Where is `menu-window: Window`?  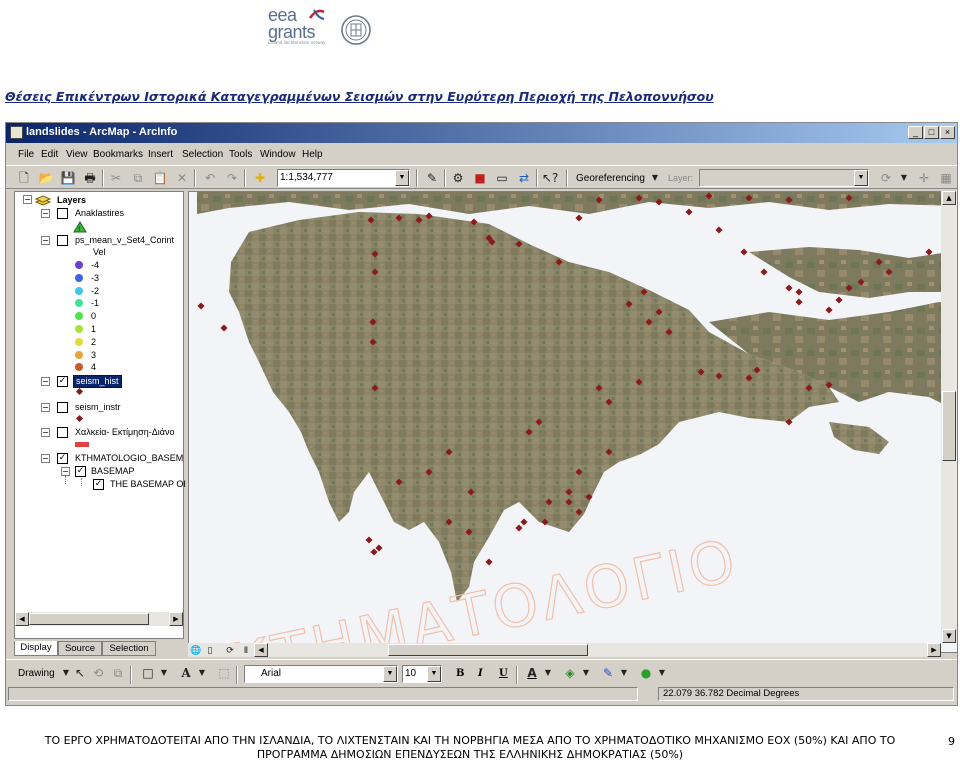 menu-window: Window is located at coordinates (278, 154).